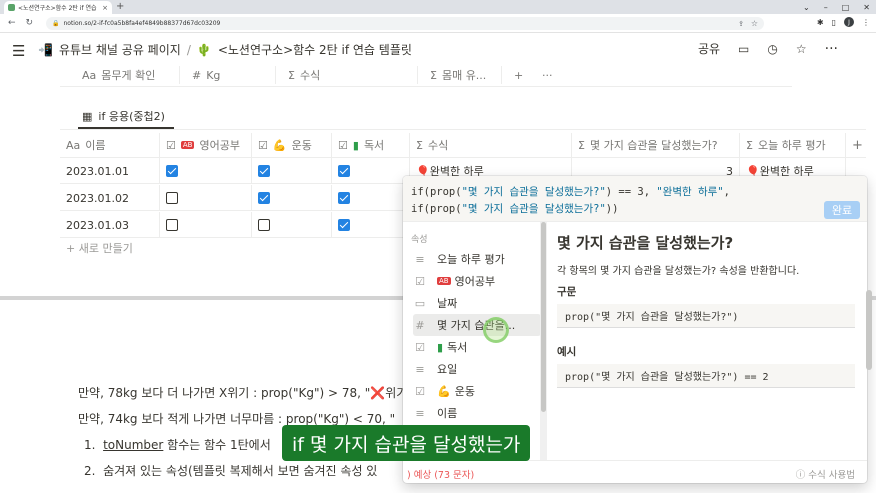 The width and height of the screenshot is (876, 493). What do you see at coordinates (477, 347) in the screenshot?
I see `property-item: ☑ ▮ 독서` at bounding box center [477, 347].